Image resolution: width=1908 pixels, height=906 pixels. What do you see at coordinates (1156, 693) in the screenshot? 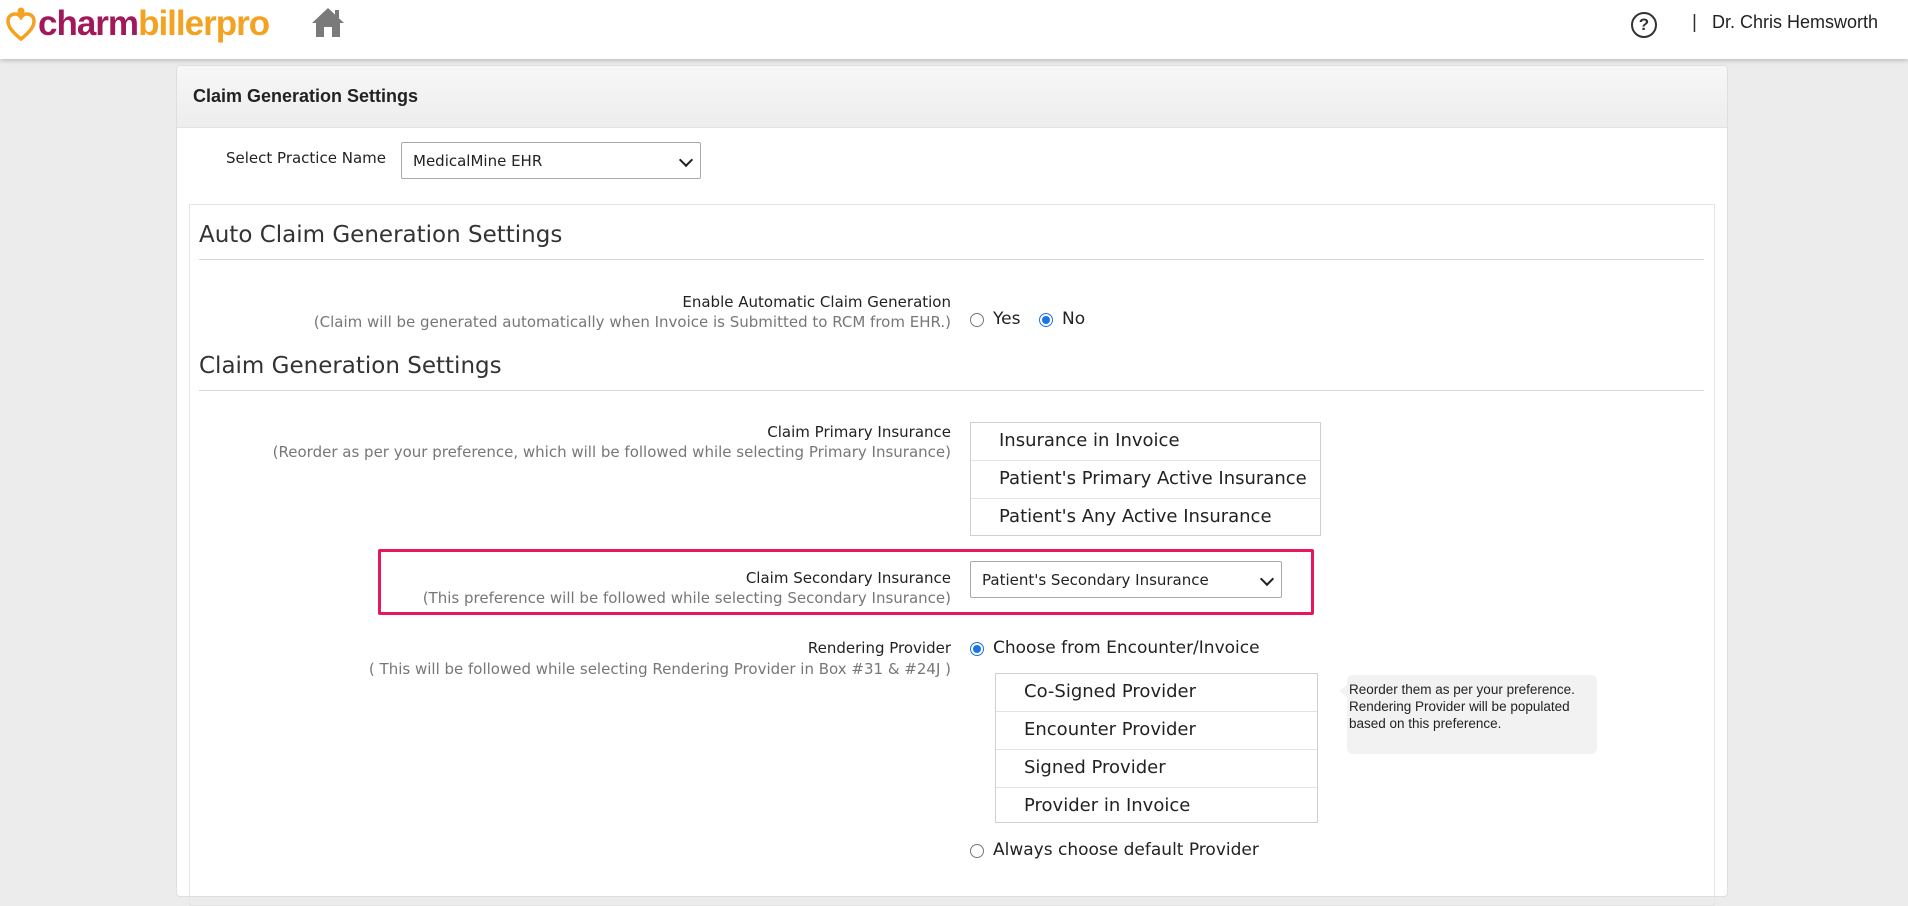
I see `list-item: Co-Signed Provider` at bounding box center [1156, 693].